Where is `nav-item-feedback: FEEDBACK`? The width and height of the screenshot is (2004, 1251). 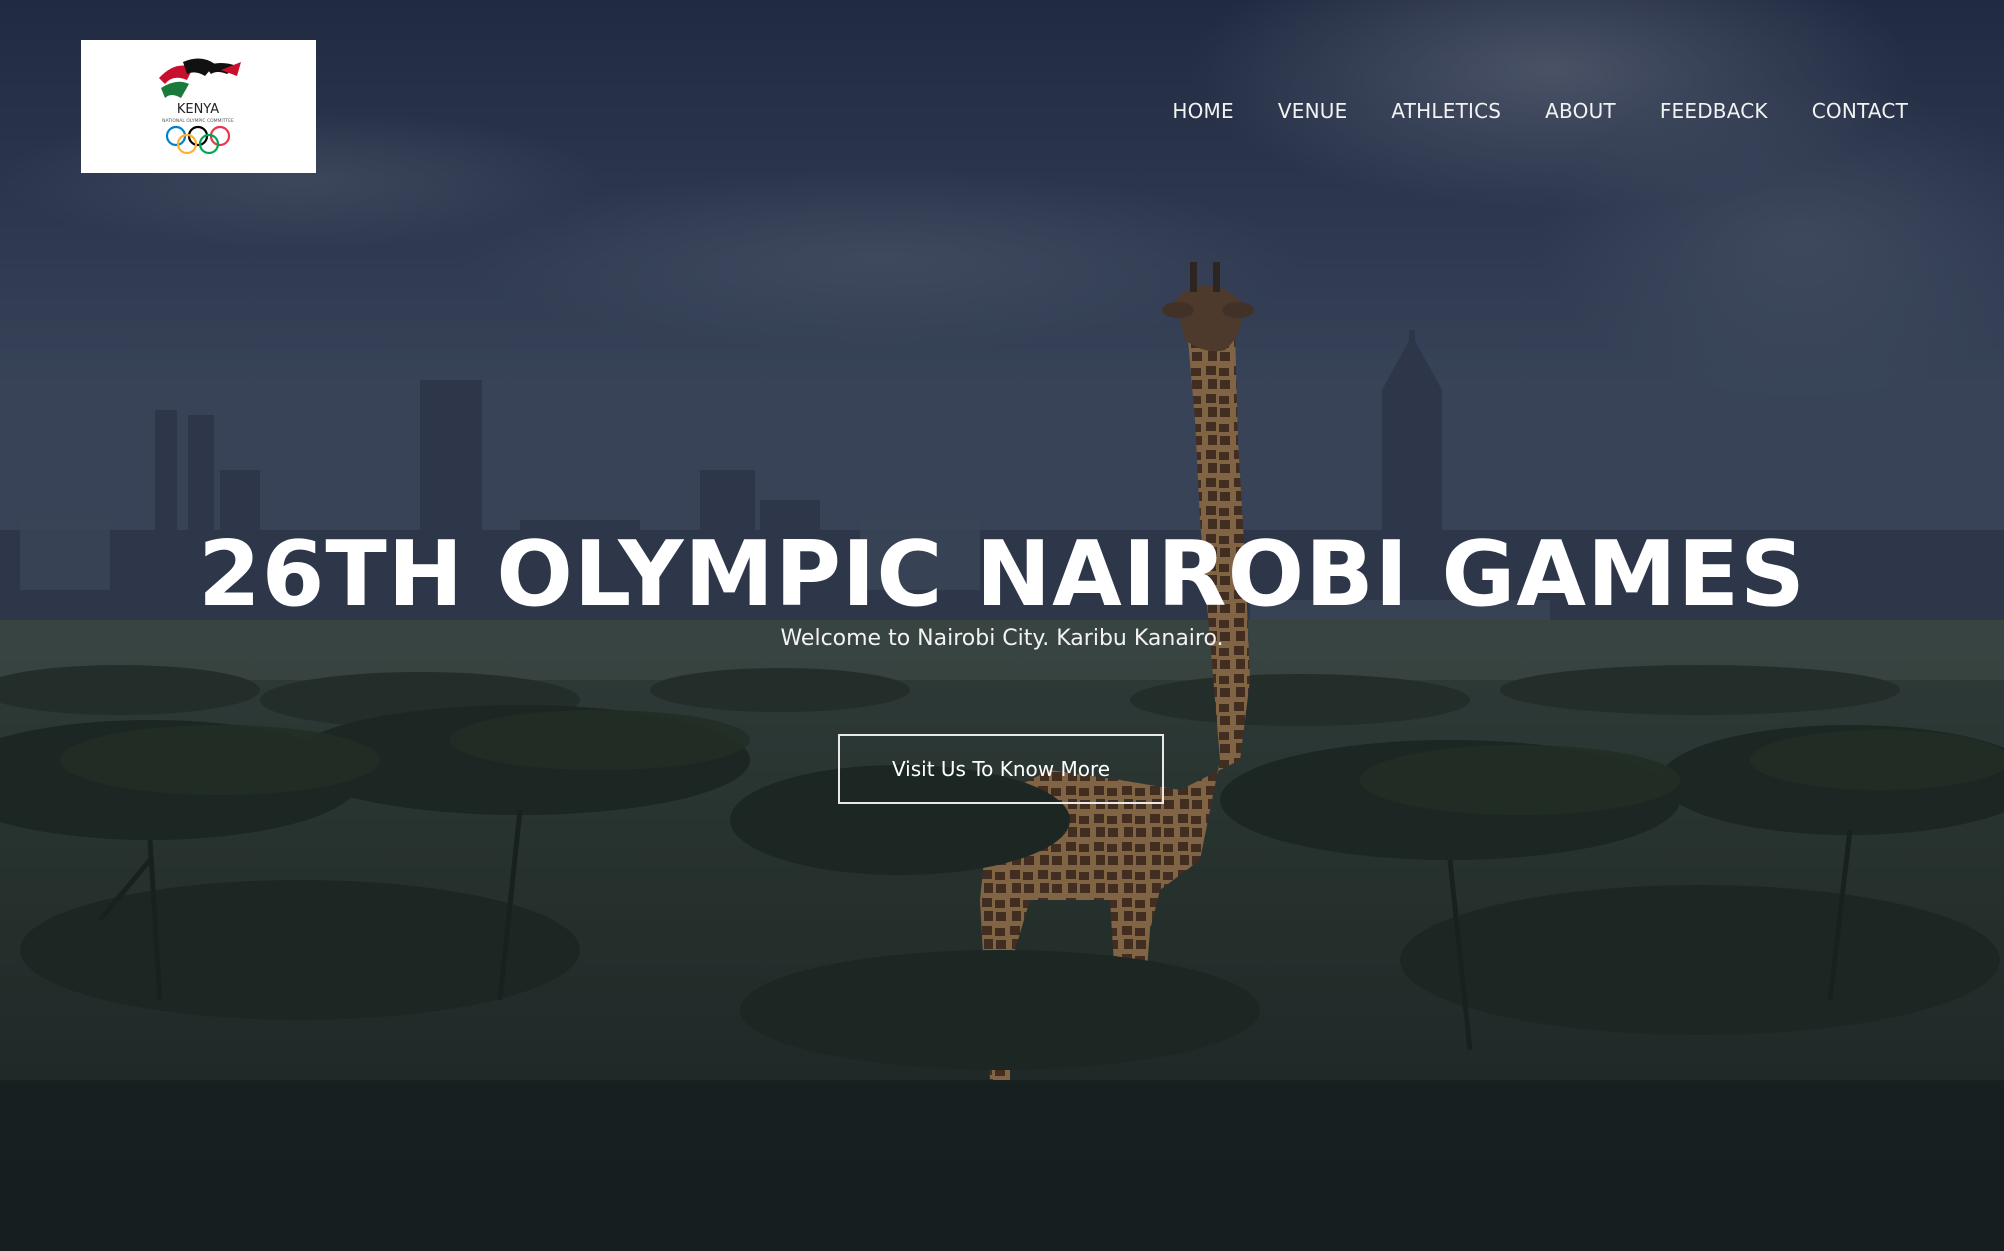
nav-item-feedback: FEEDBACK is located at coordinates (1714, 111).